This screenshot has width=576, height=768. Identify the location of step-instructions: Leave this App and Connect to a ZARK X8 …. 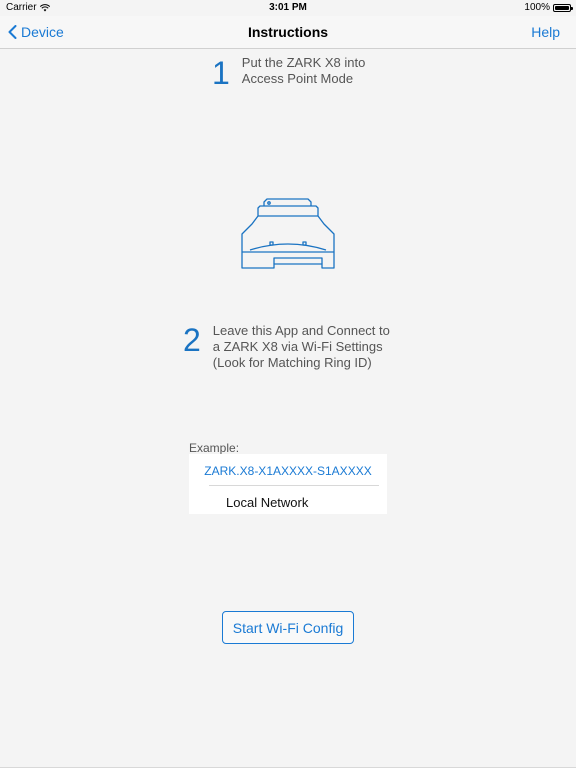
(301, 347).